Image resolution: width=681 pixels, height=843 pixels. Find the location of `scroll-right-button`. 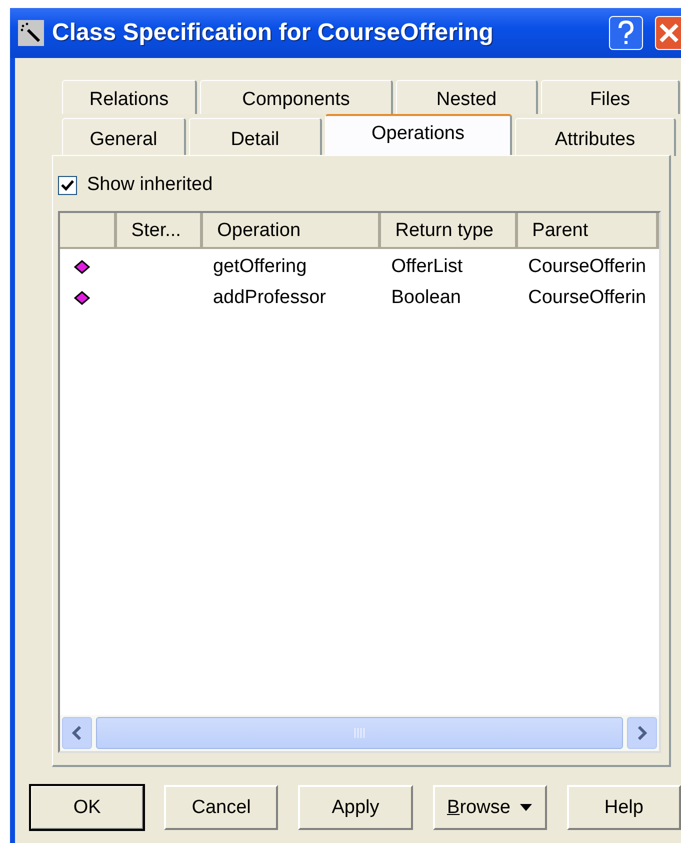

scroll-right-button is located at coordinates (642, 733).